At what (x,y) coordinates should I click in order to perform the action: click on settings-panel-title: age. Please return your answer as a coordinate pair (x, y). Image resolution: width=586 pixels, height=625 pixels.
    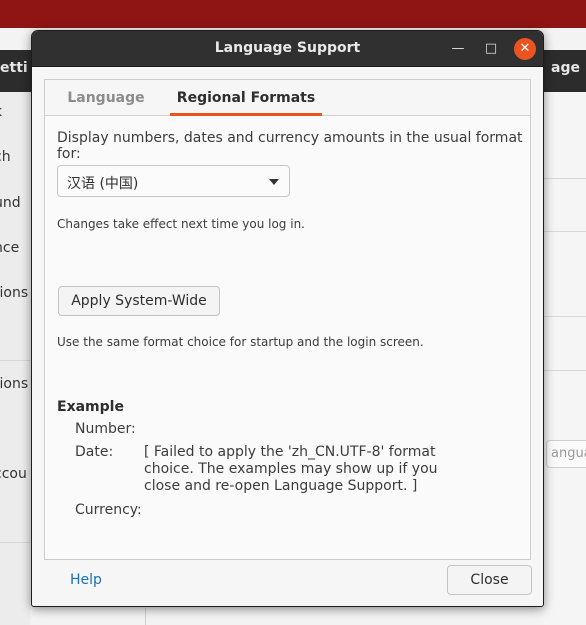
    Looking at the image, I should click on (565, 68).